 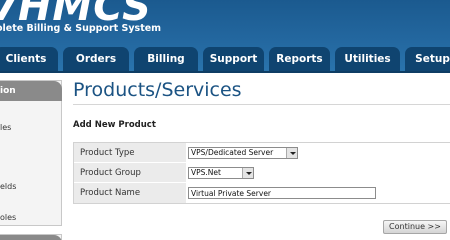 What do you see at coordinates (232, 152) in the screenshot?
I see `product-type-value: VPS/Dedicated Server` at bounding box center [232, 152].